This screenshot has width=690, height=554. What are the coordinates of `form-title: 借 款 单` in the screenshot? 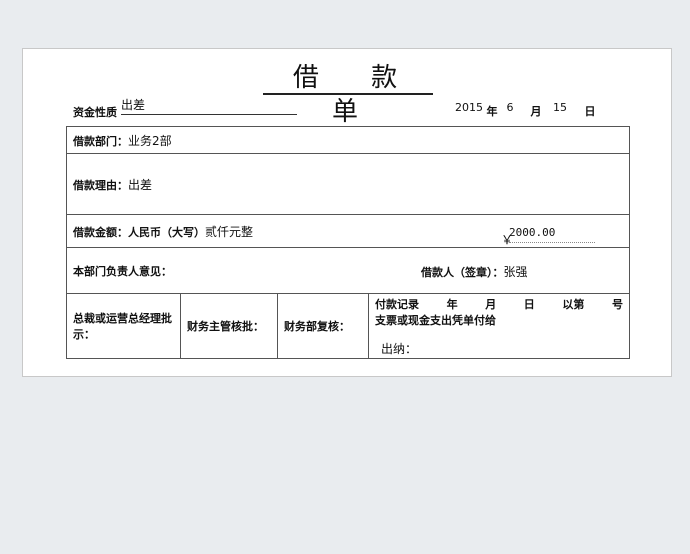 It's located at (348, 94).